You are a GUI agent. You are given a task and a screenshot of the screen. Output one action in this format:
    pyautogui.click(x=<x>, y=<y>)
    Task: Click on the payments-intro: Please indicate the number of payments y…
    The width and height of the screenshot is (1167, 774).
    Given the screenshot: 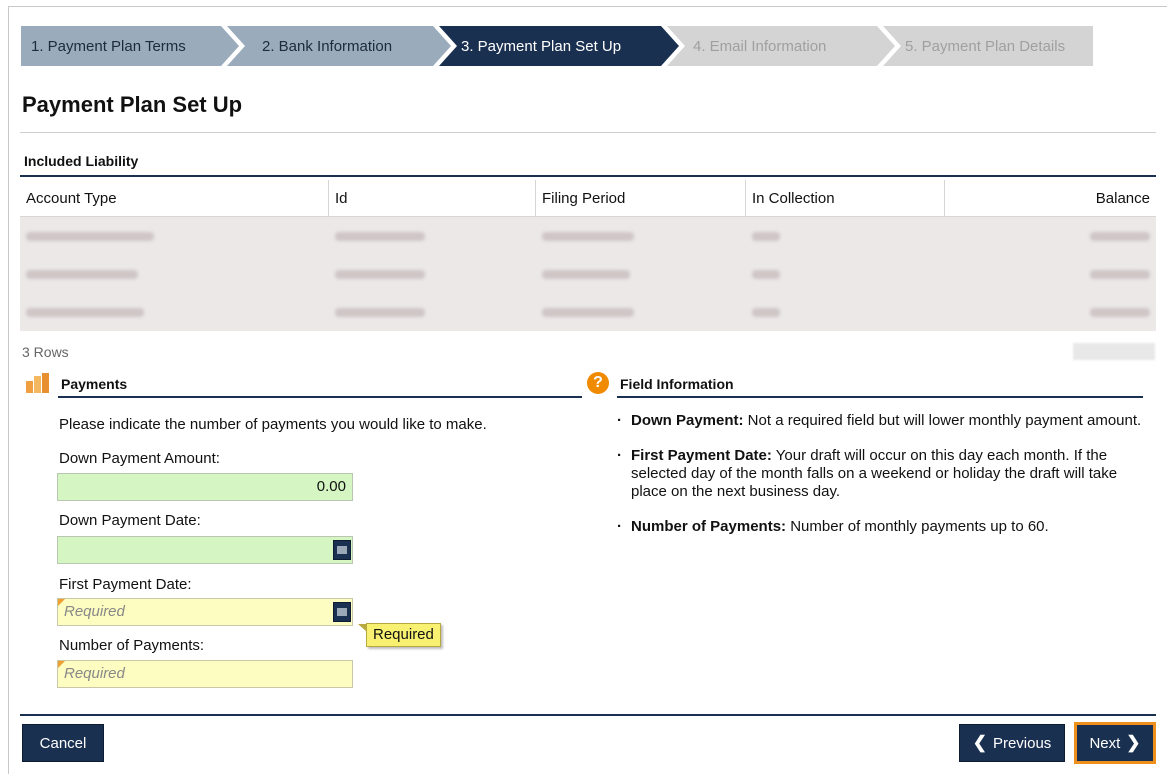 What is the action you would take?
    pyautogui.click(x=273, y=424)
    